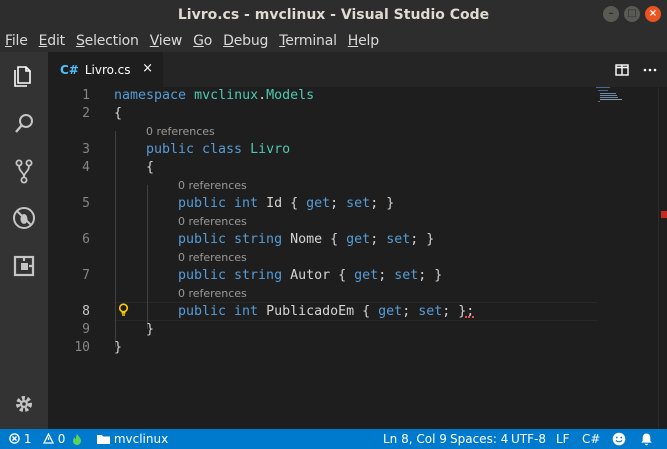 This screenshot has height=449, width=667. What do you see at coordinates (69, 69) in the screenshot?
I see `csharp-file-icon: C#` at bounding box center [69, 69].